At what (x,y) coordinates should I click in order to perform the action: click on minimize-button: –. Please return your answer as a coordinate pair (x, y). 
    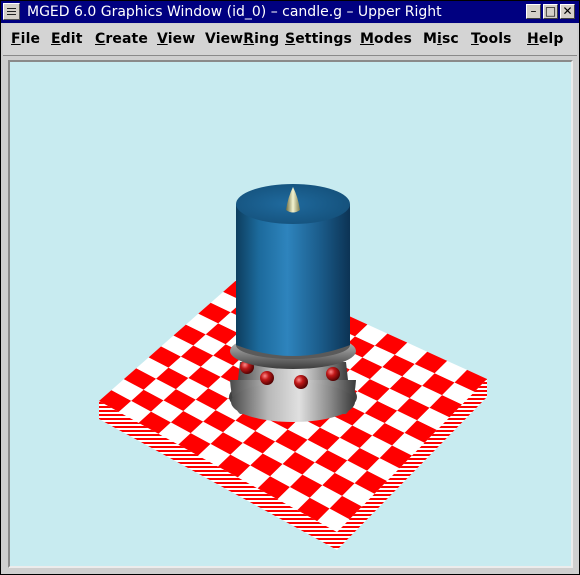
    Looking at the image, I should click on (533, 11).